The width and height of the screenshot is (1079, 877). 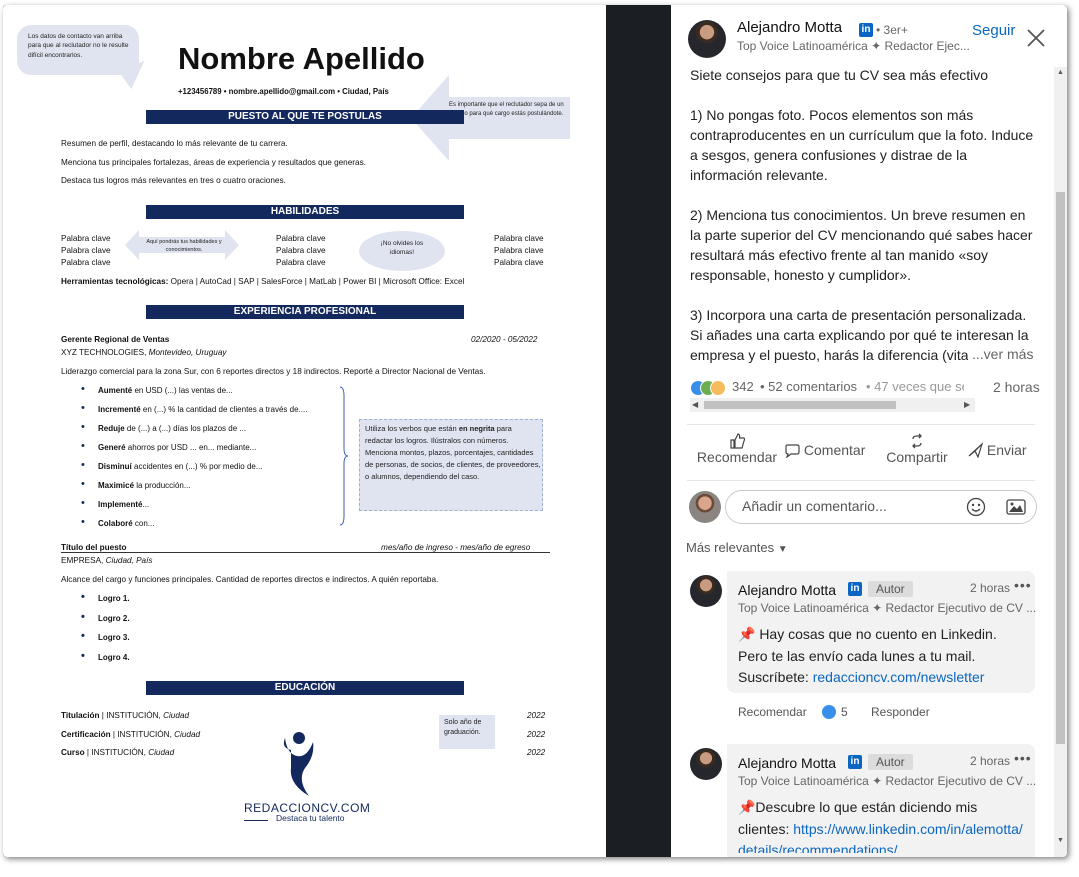 I want to click on education-title: Titulación, so click(x=80, y=715).